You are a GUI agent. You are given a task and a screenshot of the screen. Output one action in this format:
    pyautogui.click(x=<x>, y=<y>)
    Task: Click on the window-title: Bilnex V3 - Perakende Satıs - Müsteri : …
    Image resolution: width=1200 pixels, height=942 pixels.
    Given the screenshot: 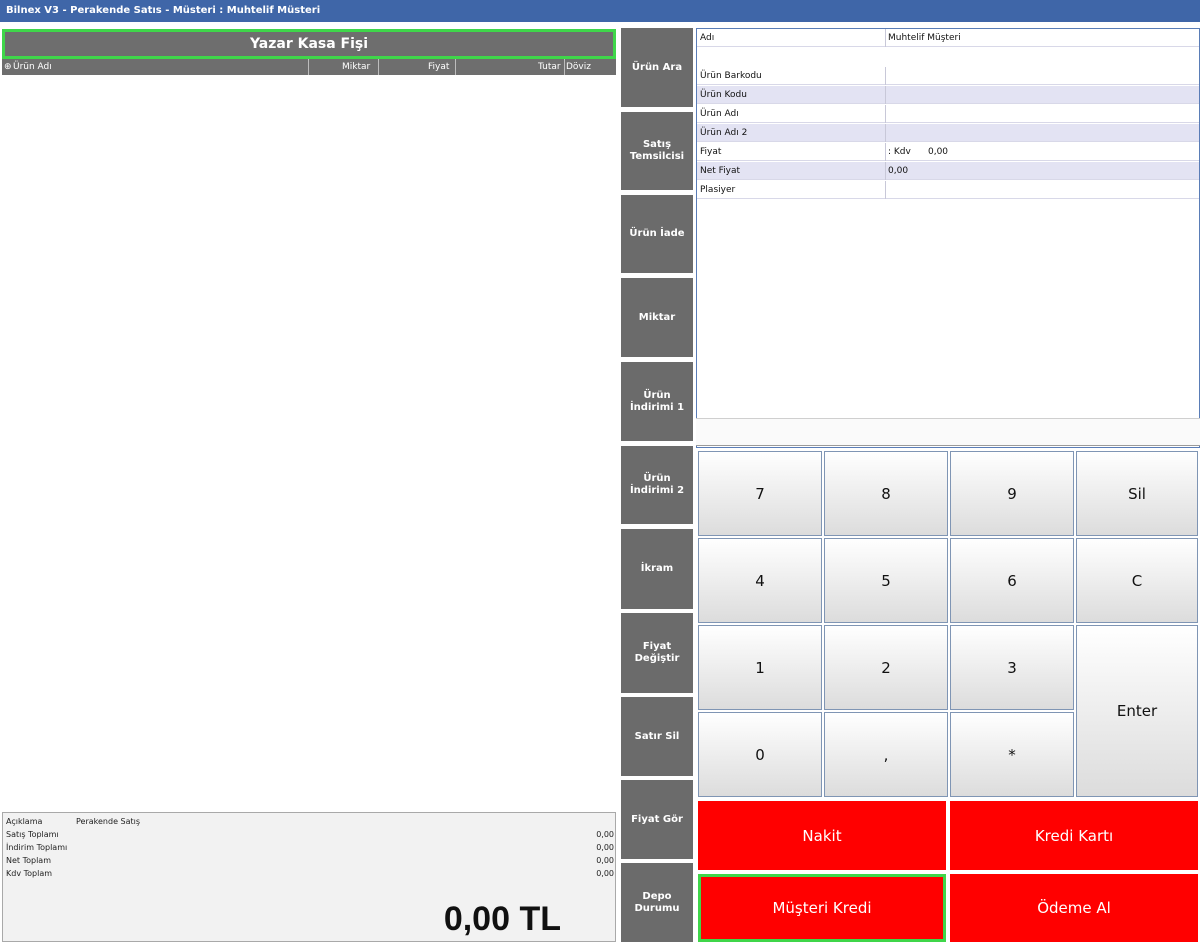 What is the action you would take?
    pyautogui.click(x=600, y=11)
    